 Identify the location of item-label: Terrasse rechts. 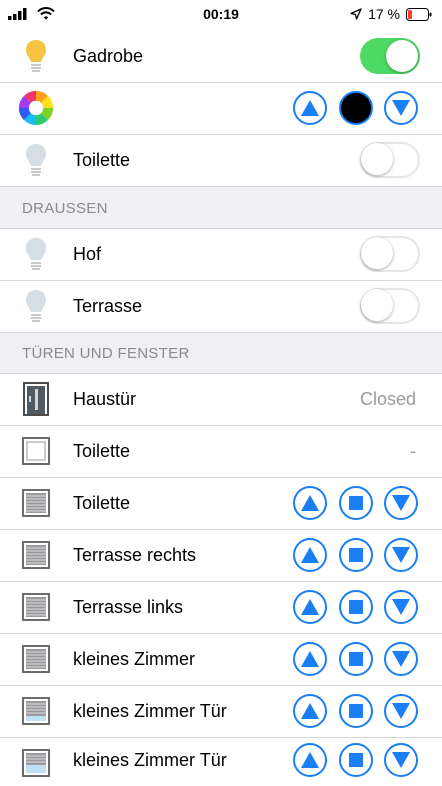
(135, 555).